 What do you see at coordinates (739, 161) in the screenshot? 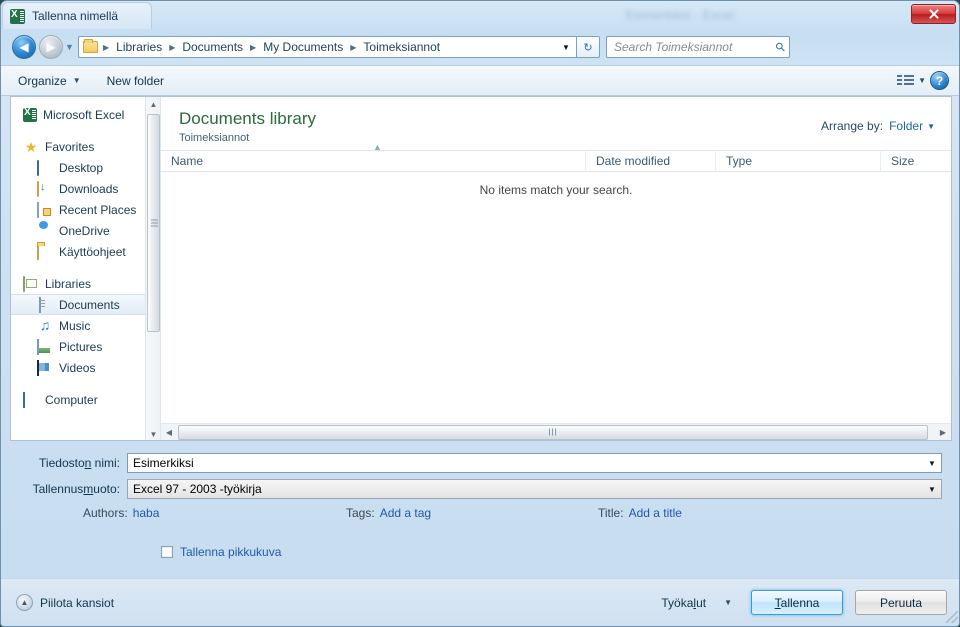
I see `column-label: Type` at bounding box center [739, 161].